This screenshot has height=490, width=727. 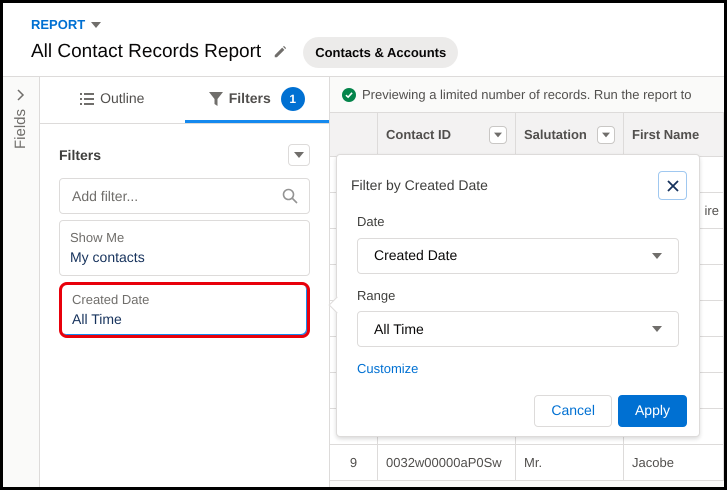 I want to click on list-icon, so click(x=87, y=98).